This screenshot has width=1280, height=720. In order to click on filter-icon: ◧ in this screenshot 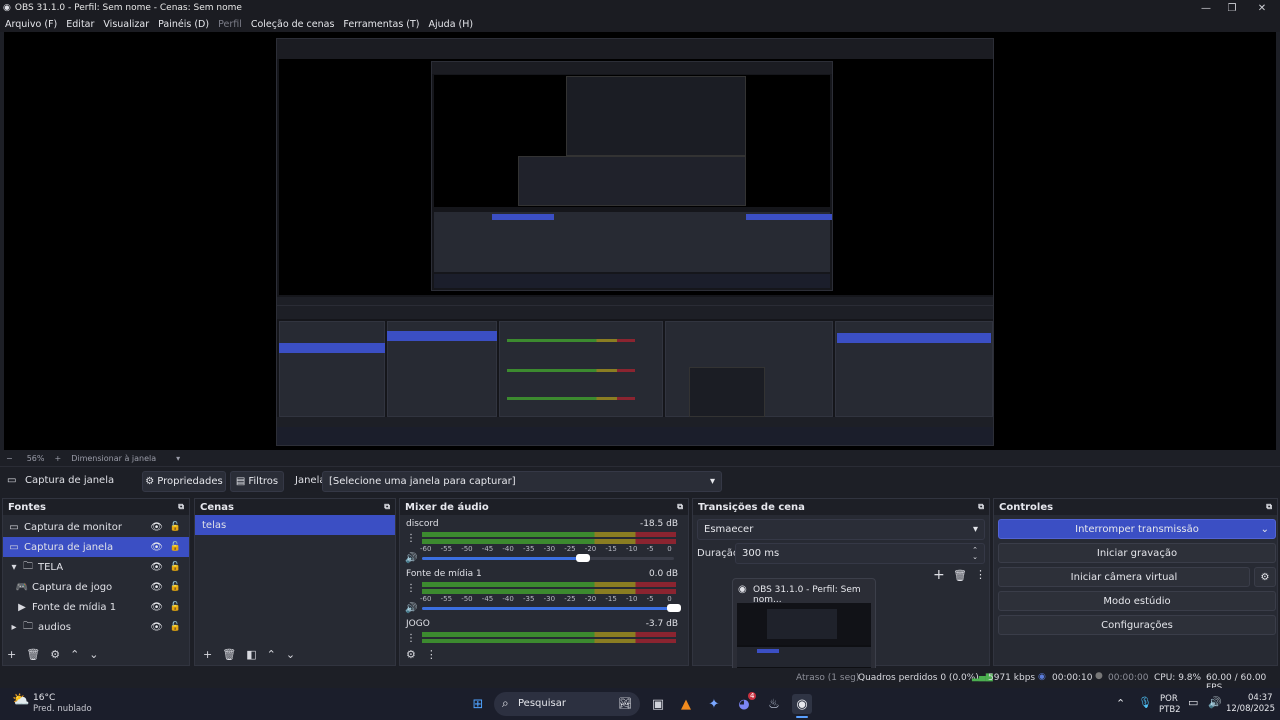, I will do `click(251, 654)`.